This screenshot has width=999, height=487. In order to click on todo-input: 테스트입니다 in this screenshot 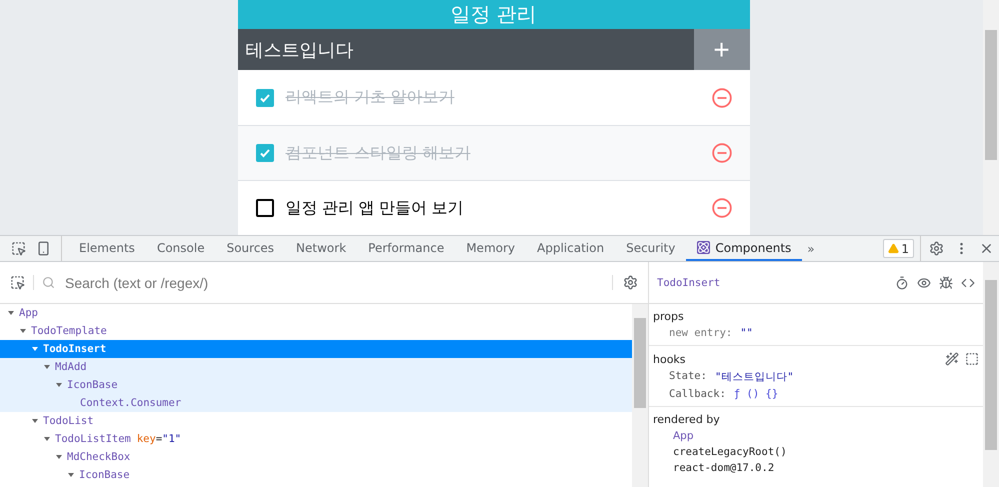, I will do `click(466, 49)`.